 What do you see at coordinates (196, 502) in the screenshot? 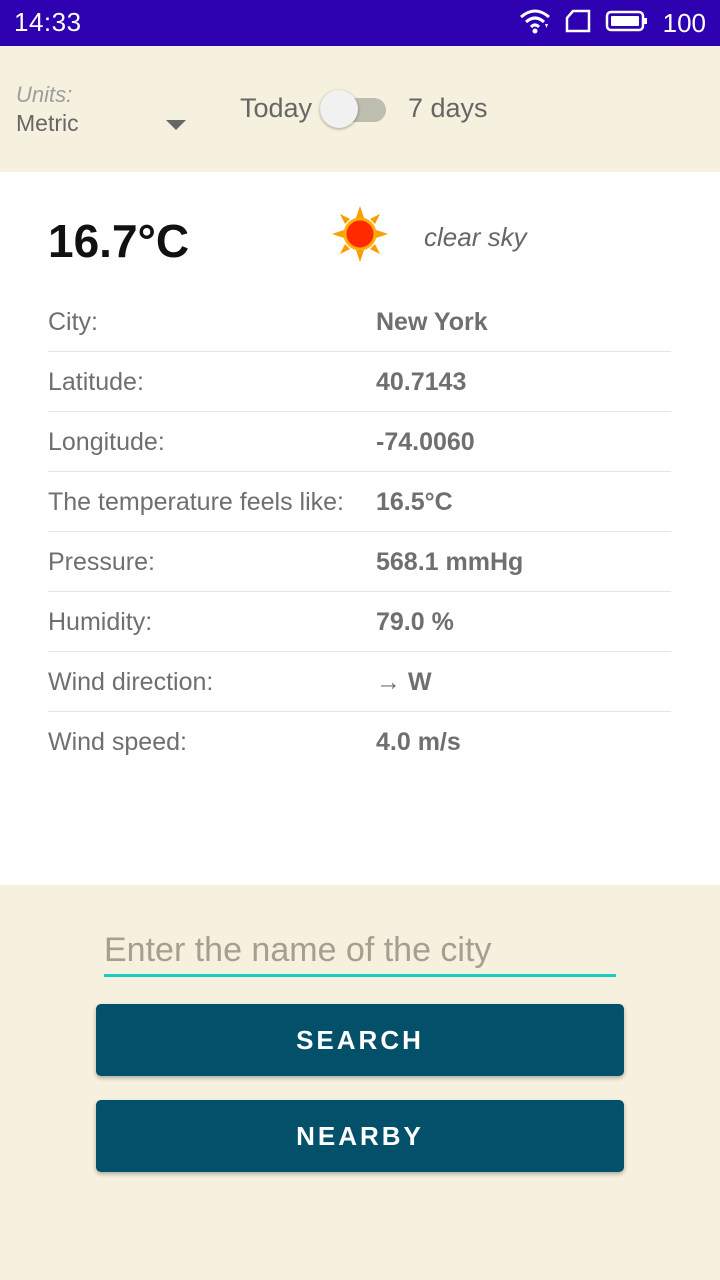
I see `feels-like-label: The temperature feels like:` at bounding box center [196, 502].